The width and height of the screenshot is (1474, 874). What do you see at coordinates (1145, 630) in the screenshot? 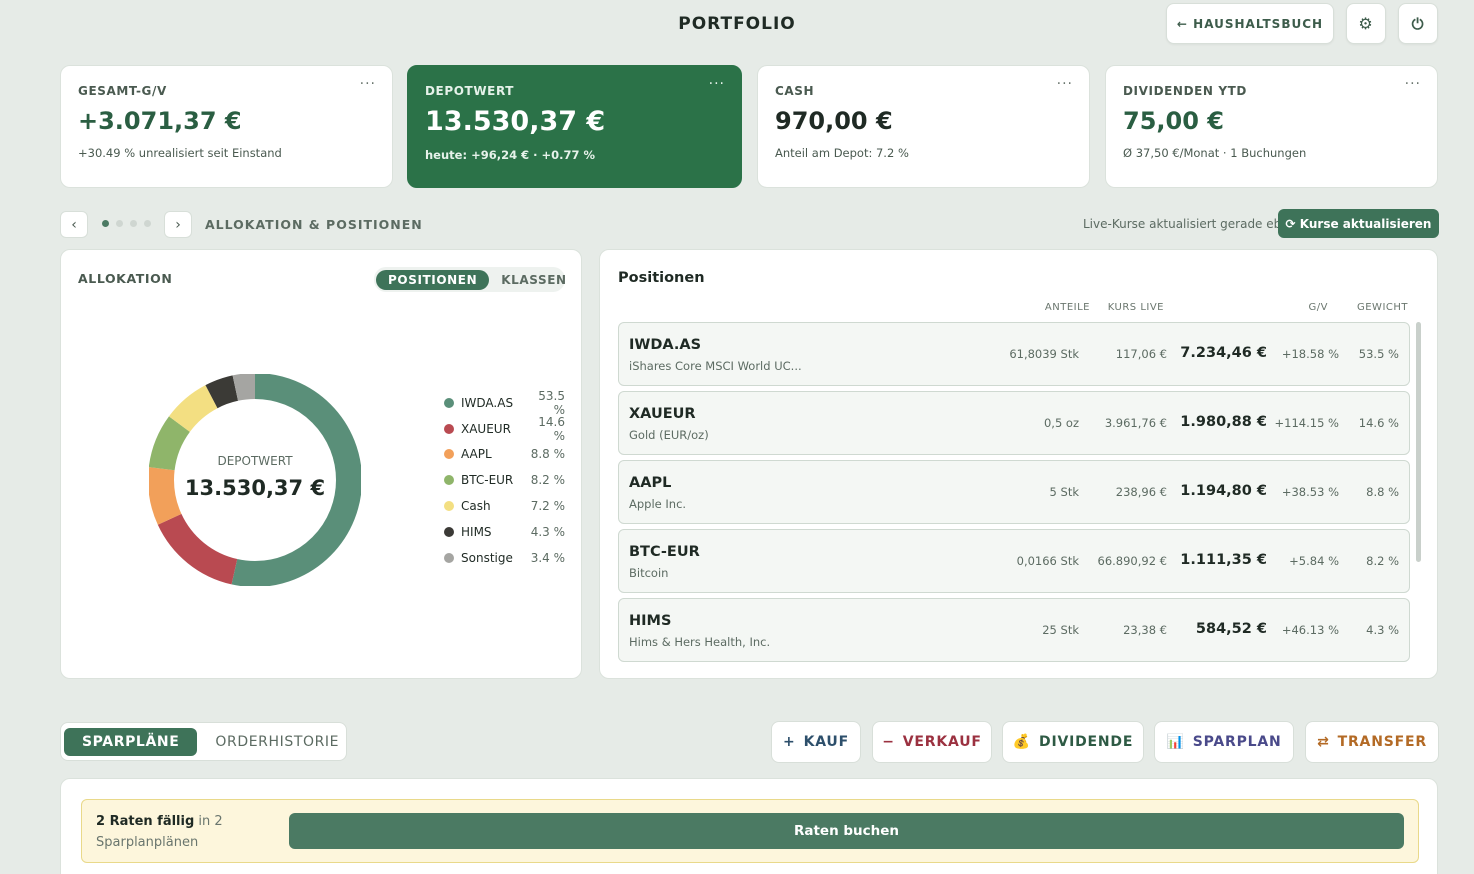
I see `position-price: 23,38 €` at bounding box center [1145, 630].